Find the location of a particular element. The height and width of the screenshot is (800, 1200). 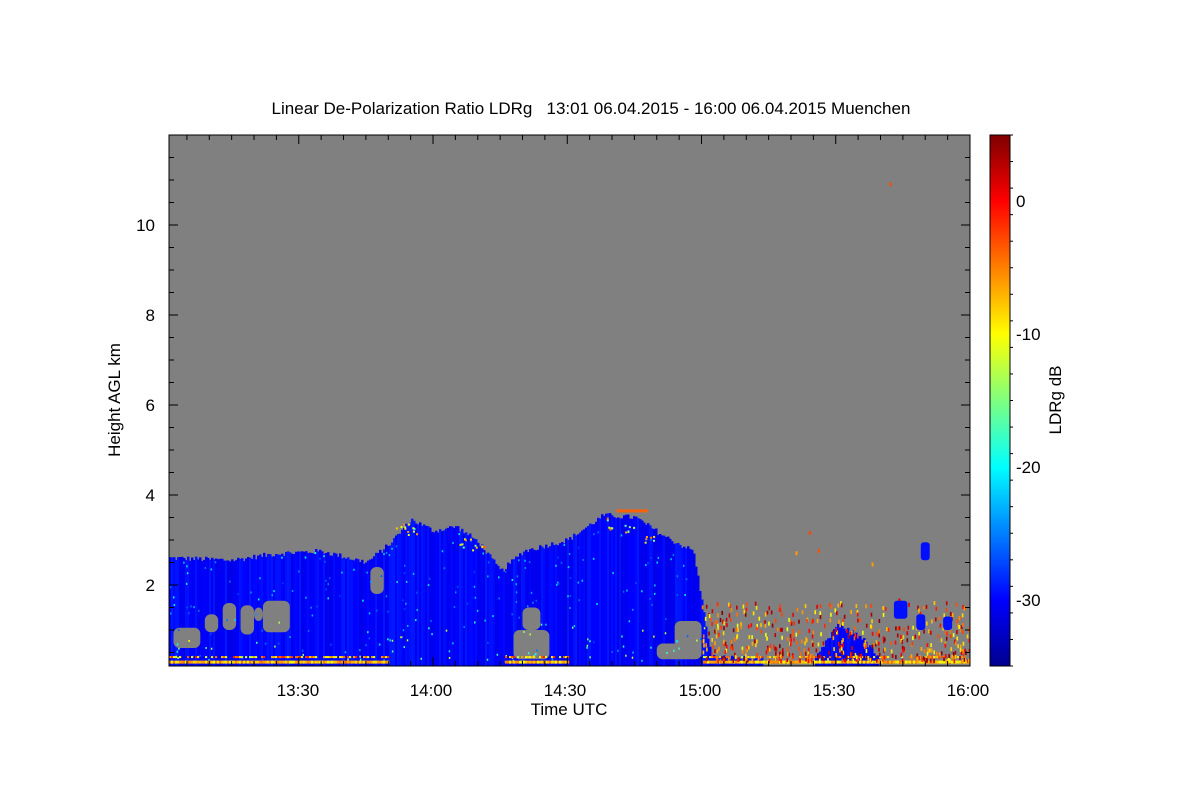

cloud-patch is located at coordinates (948, 623).